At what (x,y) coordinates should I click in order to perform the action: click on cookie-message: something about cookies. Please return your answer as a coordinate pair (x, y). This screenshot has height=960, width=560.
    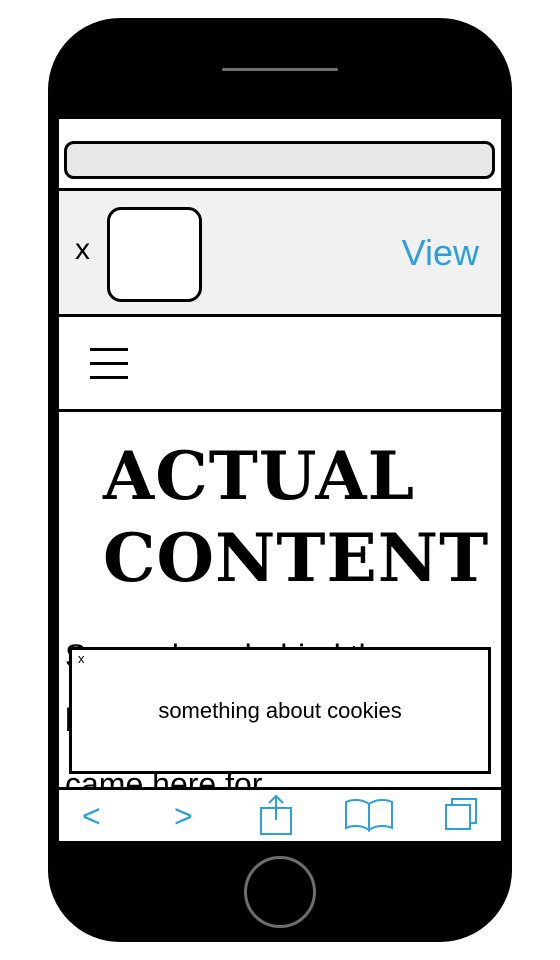
    Looking at the image, I should click on (280, 710).